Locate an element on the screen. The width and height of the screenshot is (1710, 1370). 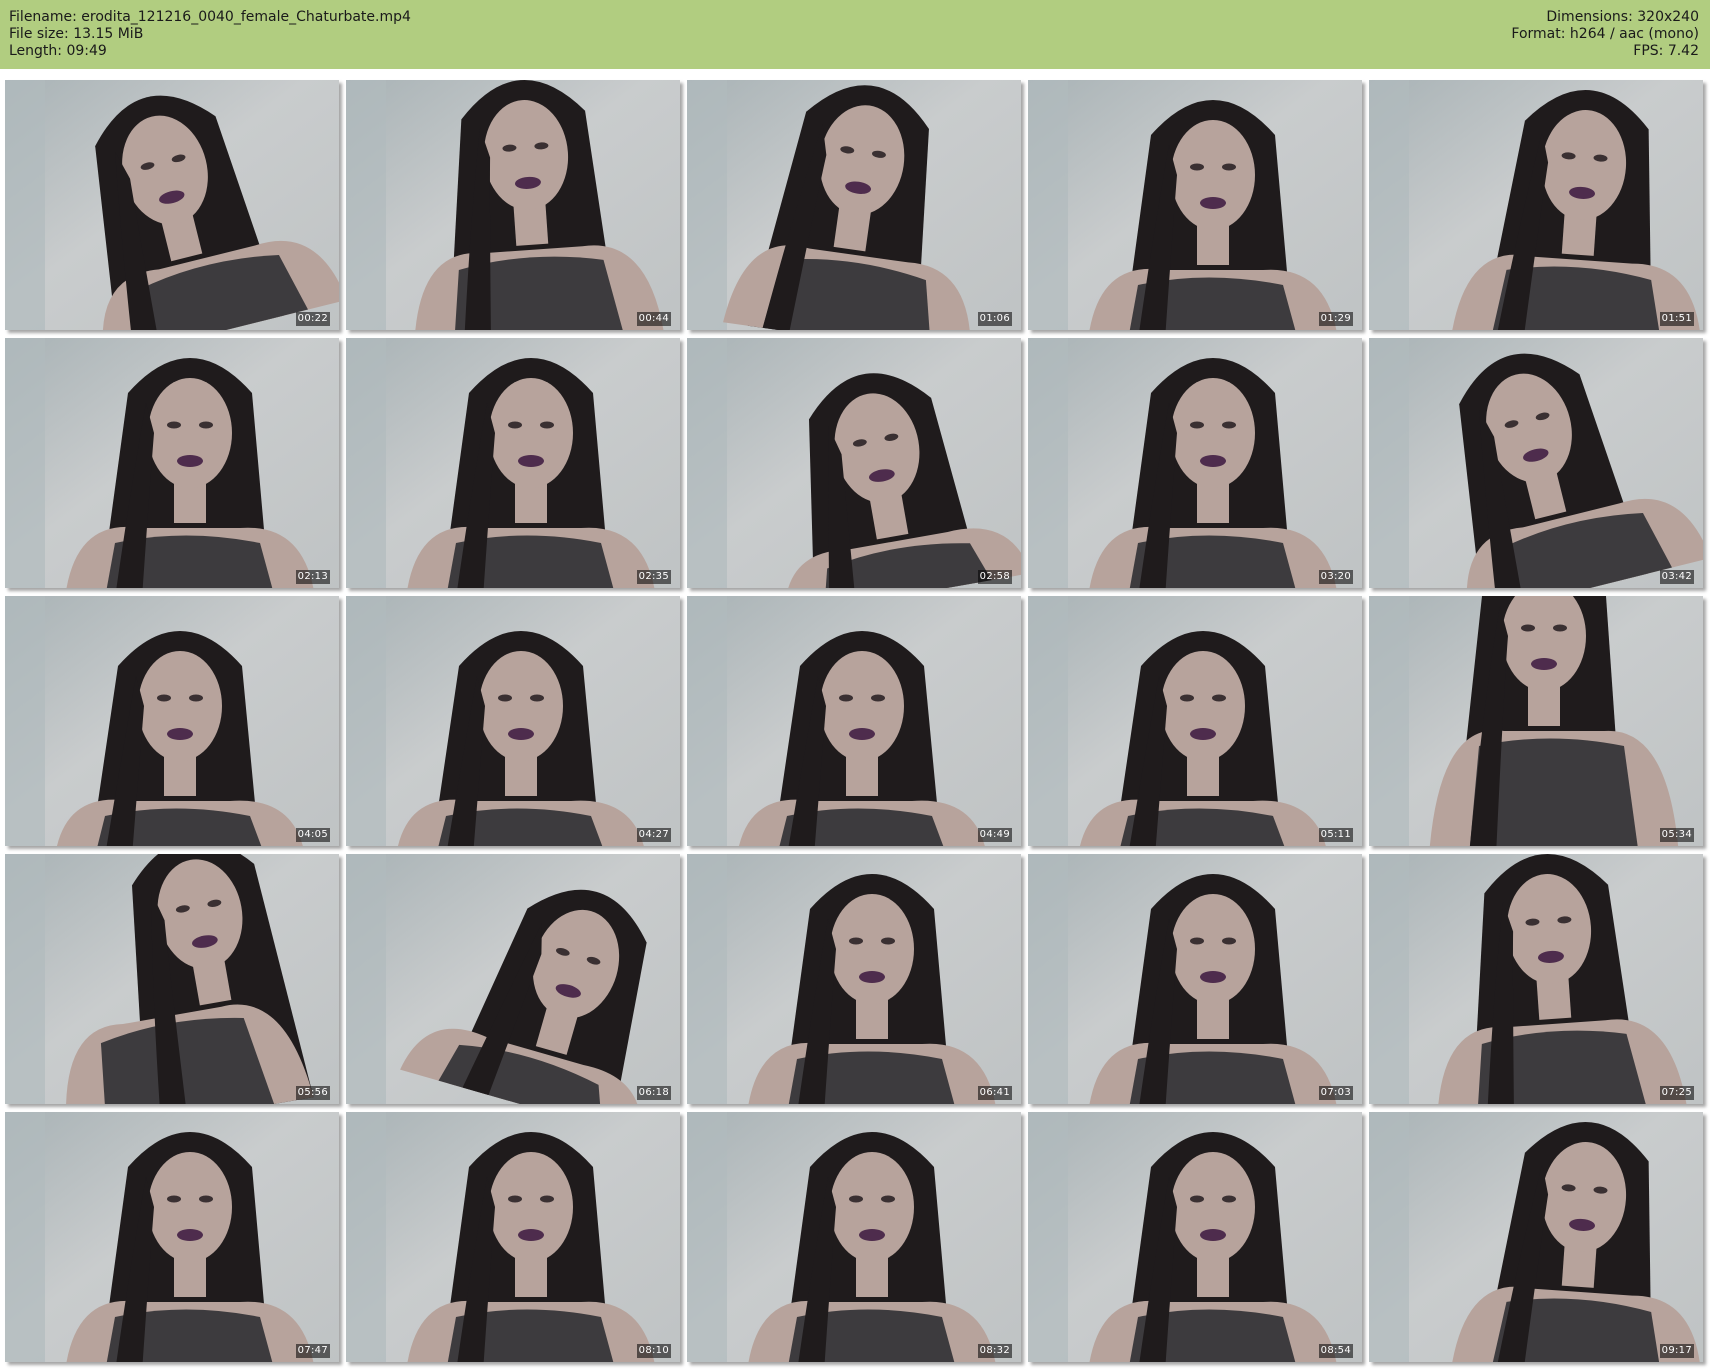
thumbnail: 04:05 is located at coordinates (172, 721).